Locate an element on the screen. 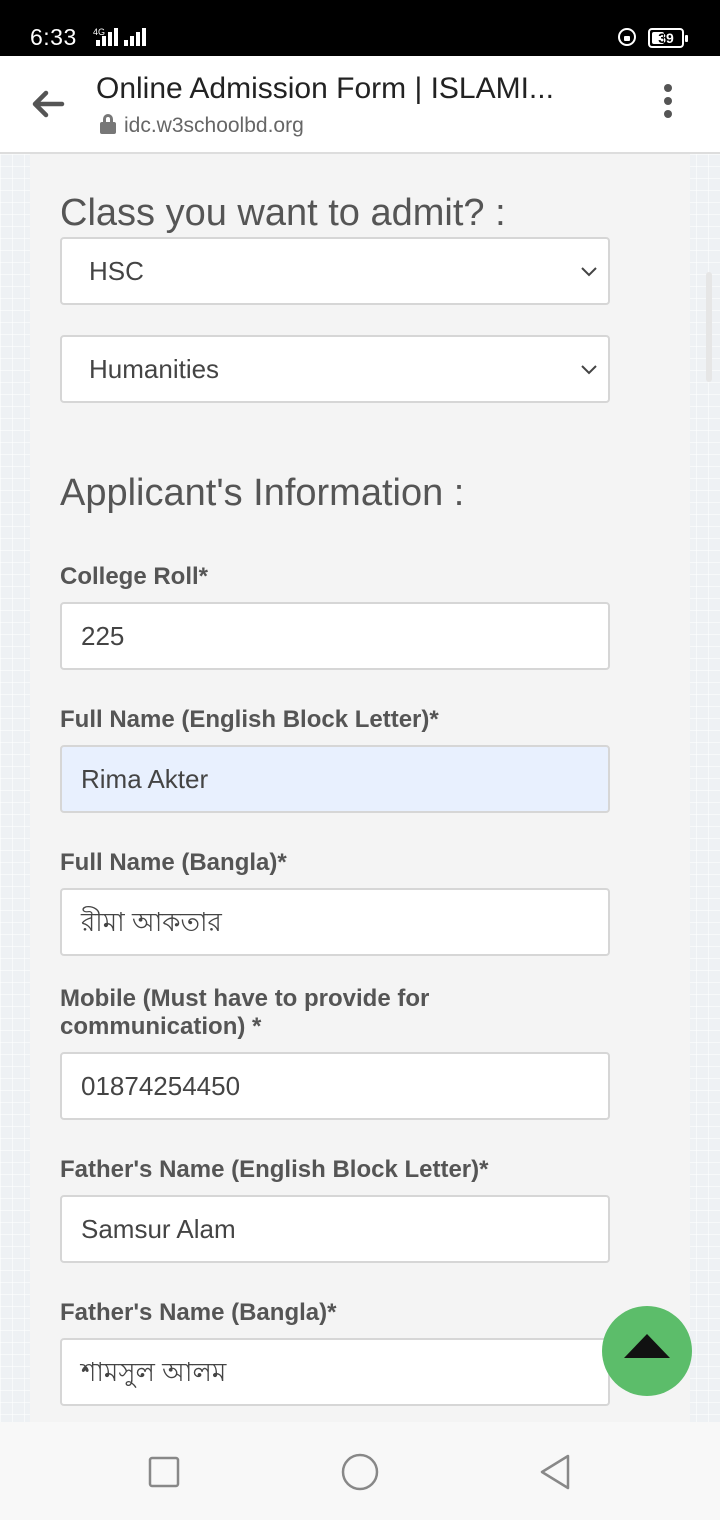 The width and height of the screenshot is (720, 1520). full-name-english-label: Full Name (English Block Letter)* is located at coordinates (249, 719).